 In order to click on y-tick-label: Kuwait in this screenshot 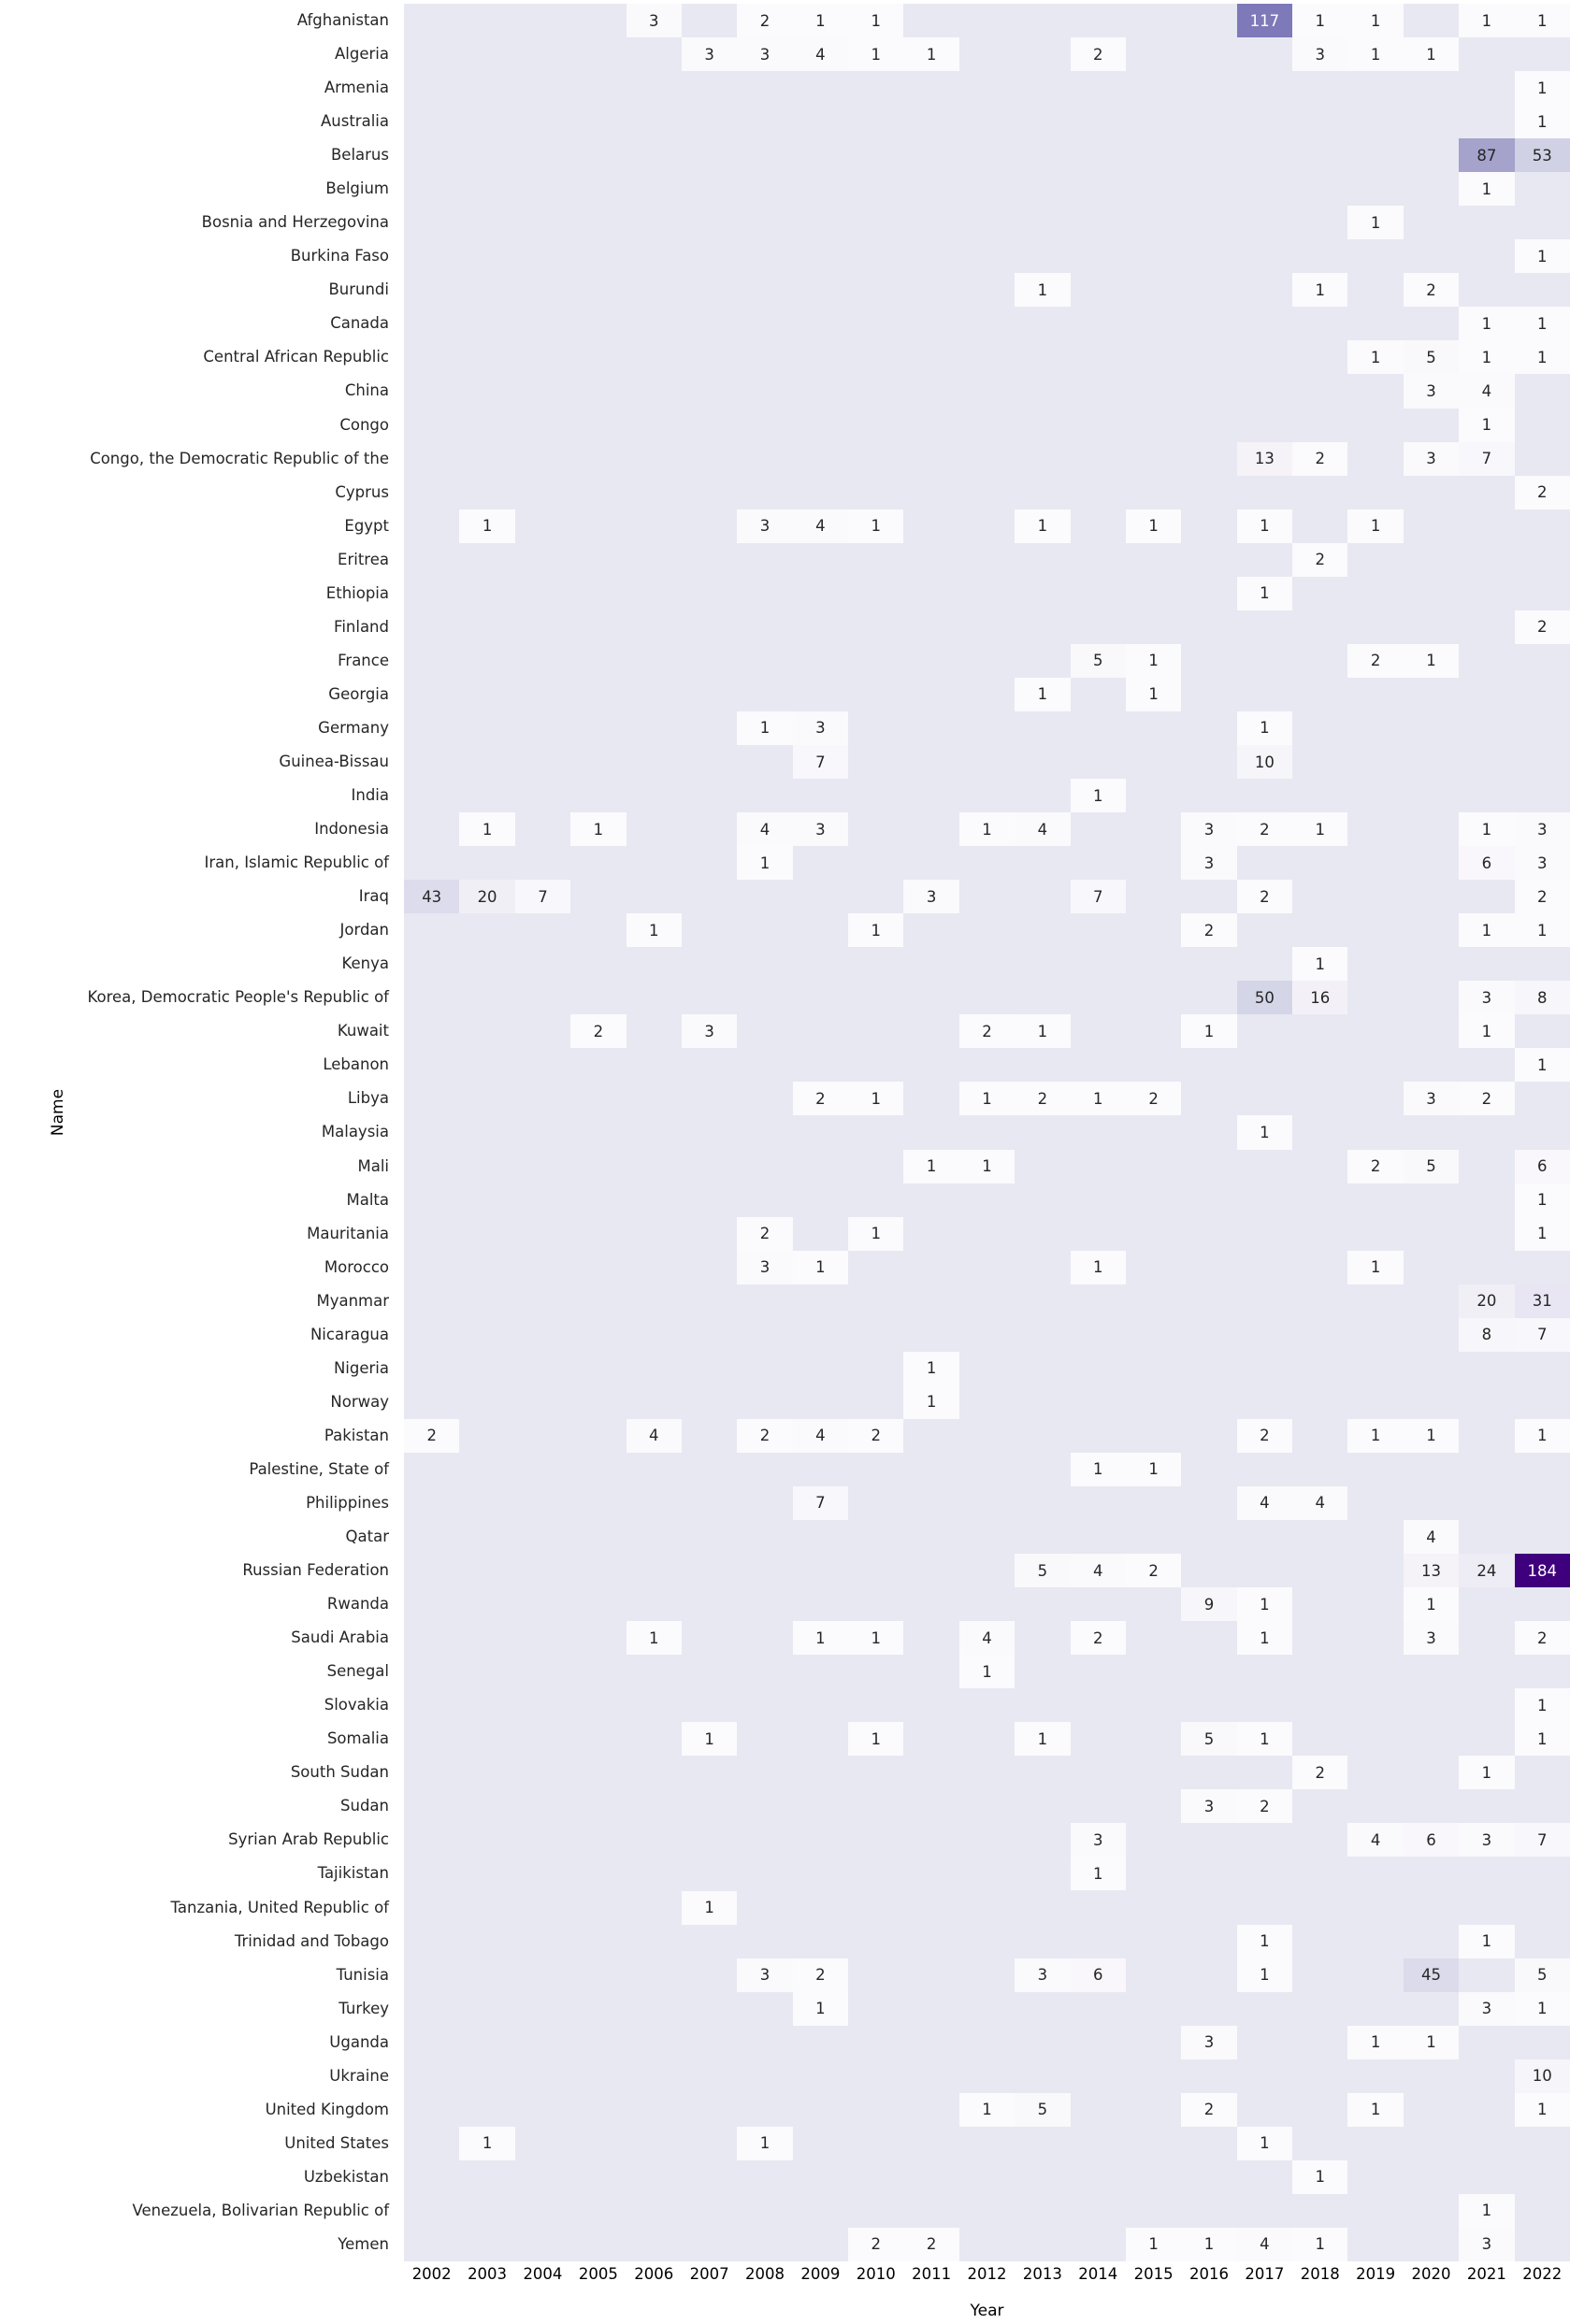, I will do `click(363, 1031)`.